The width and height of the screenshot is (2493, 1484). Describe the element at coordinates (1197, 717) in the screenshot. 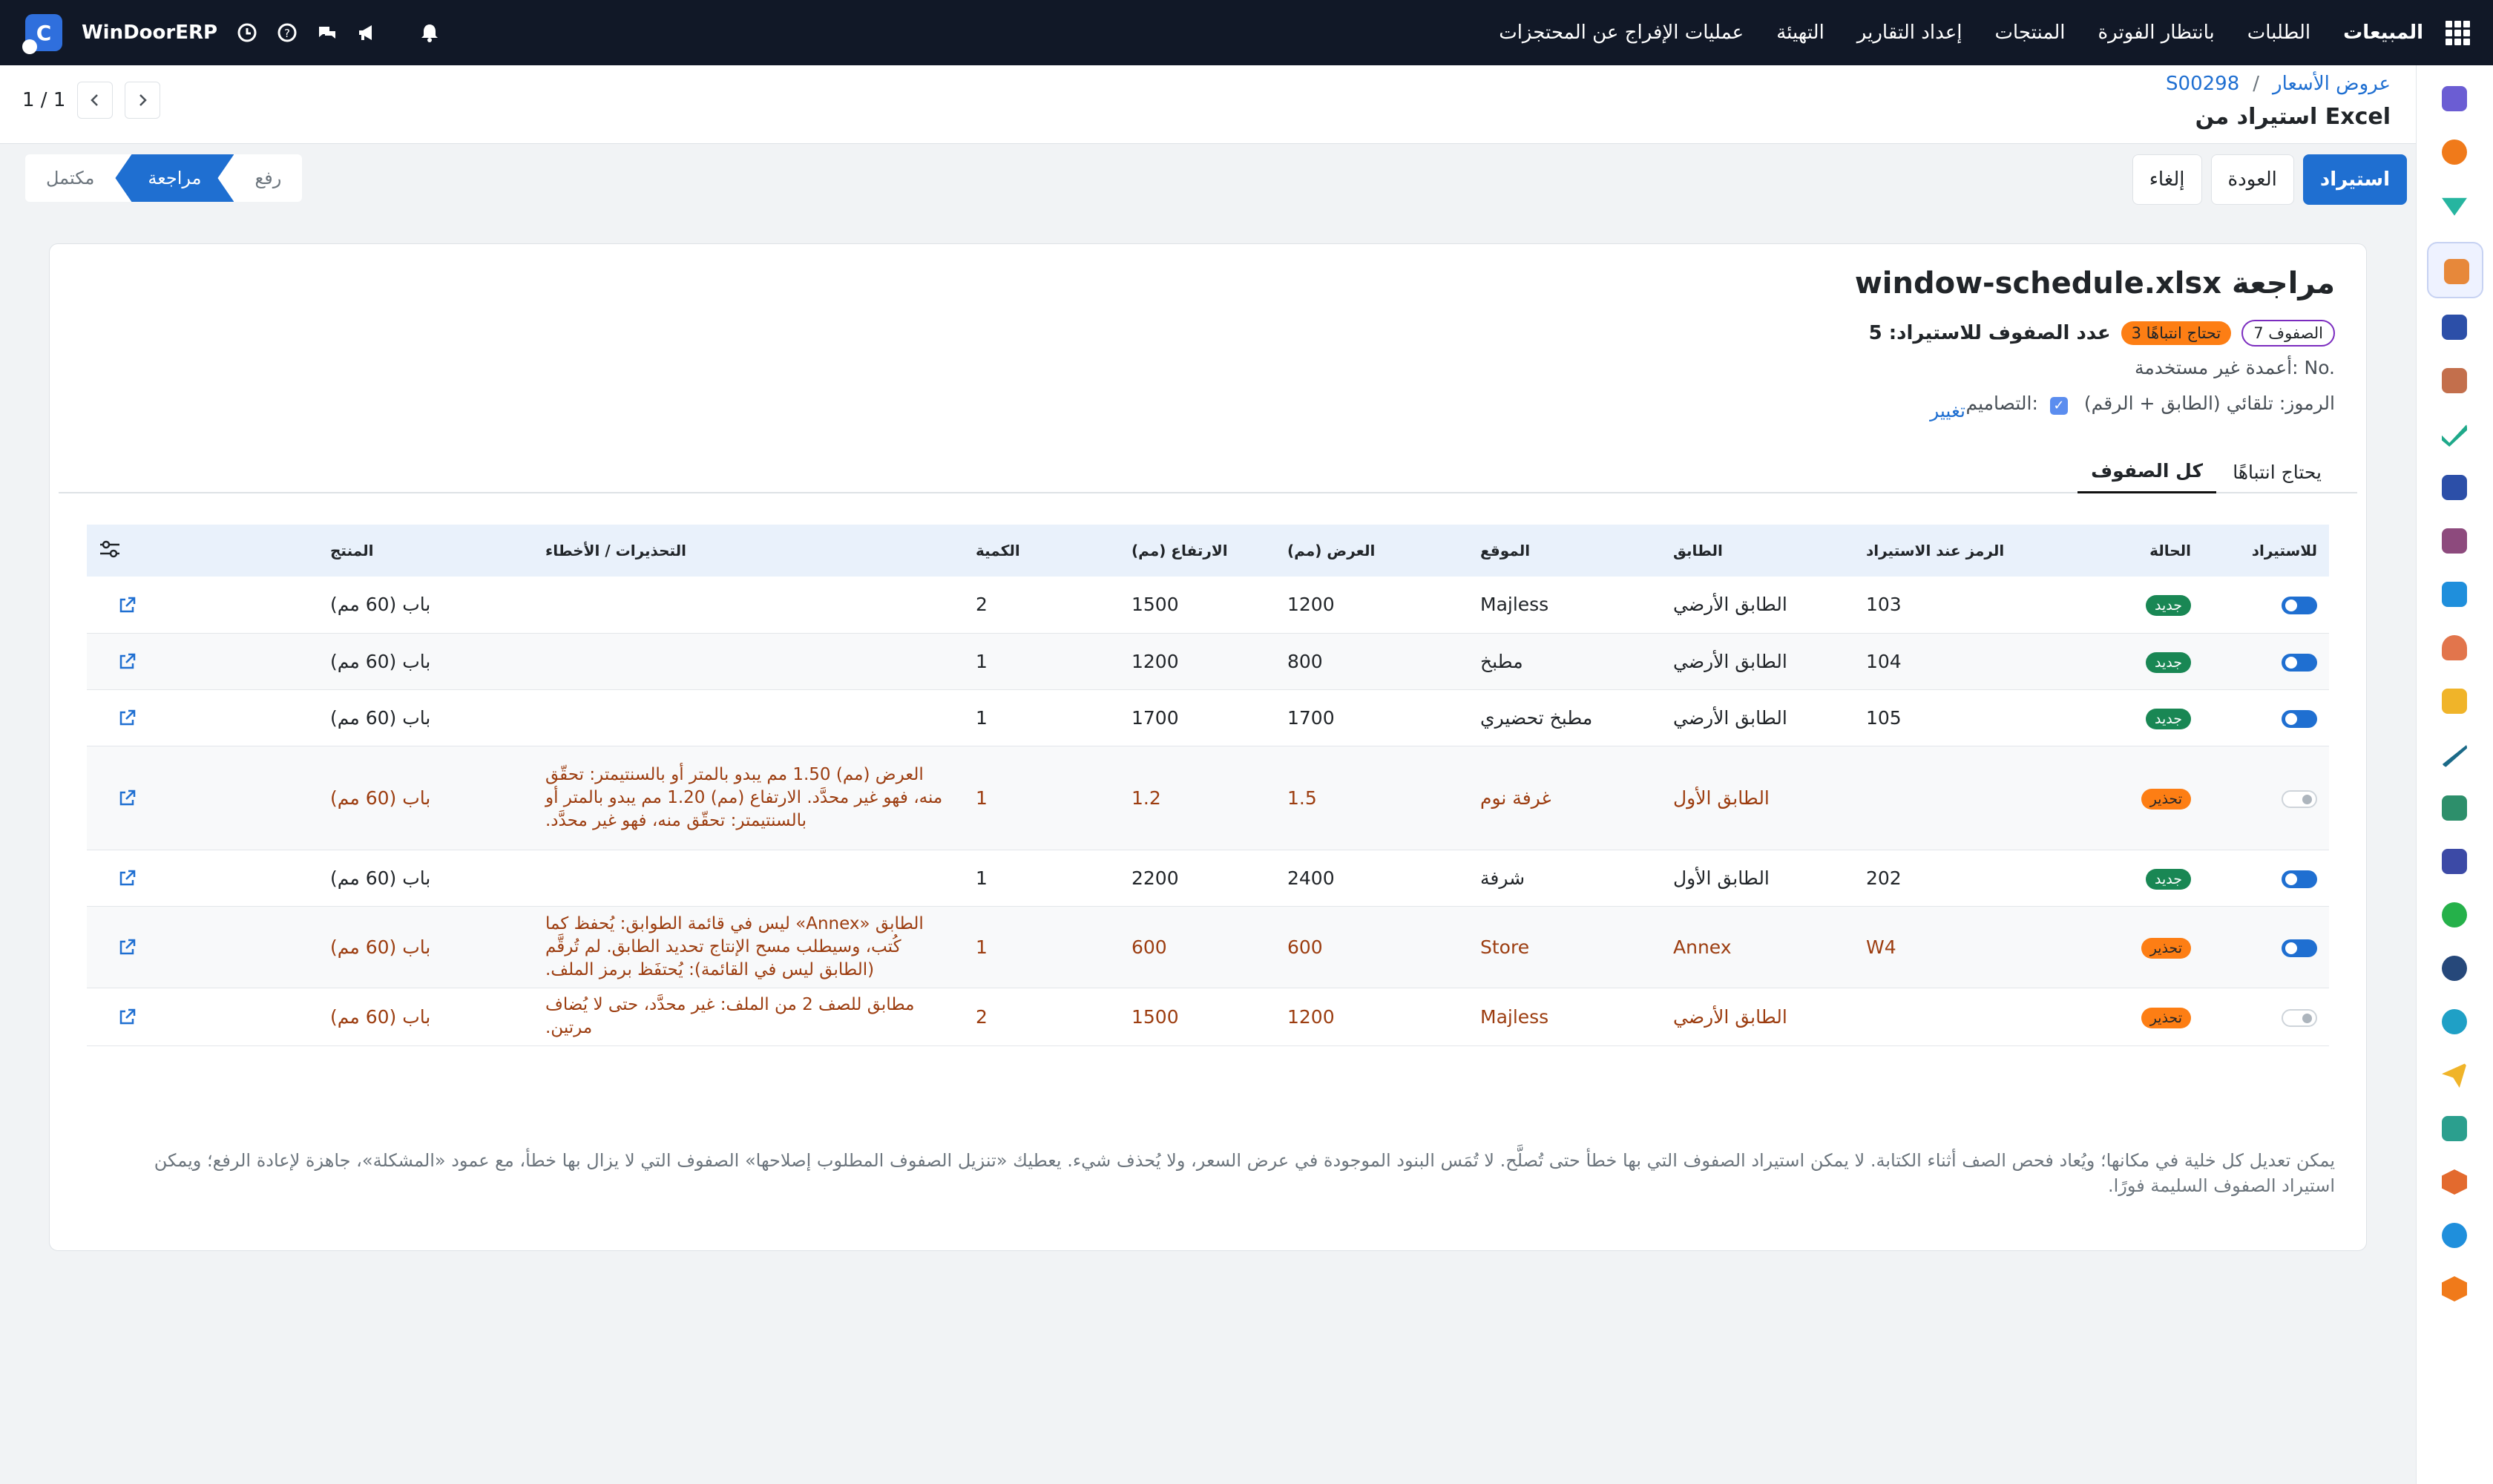

I see `height-cell: 1700` at that location.